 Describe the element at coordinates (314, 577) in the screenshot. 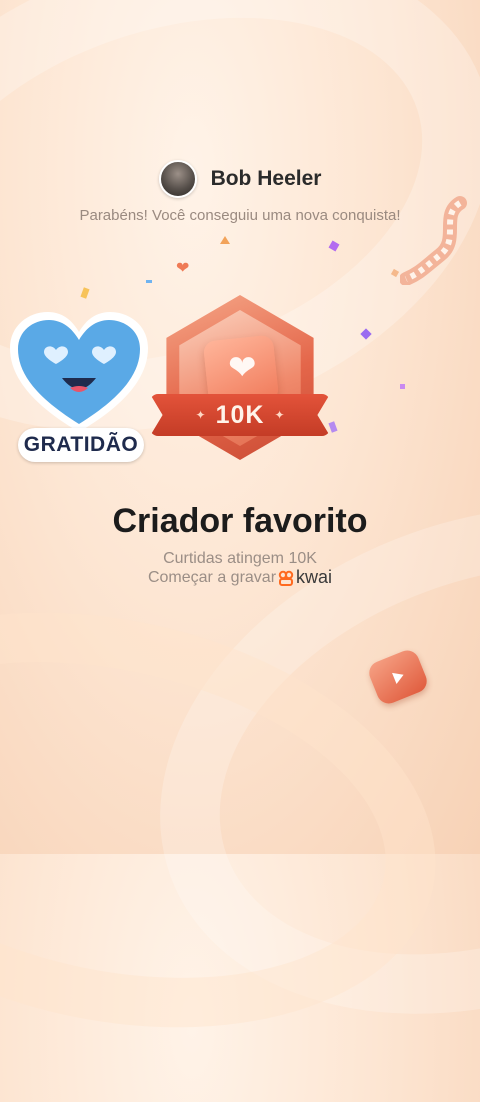

I see `kwai-brand: kwai` at that location.